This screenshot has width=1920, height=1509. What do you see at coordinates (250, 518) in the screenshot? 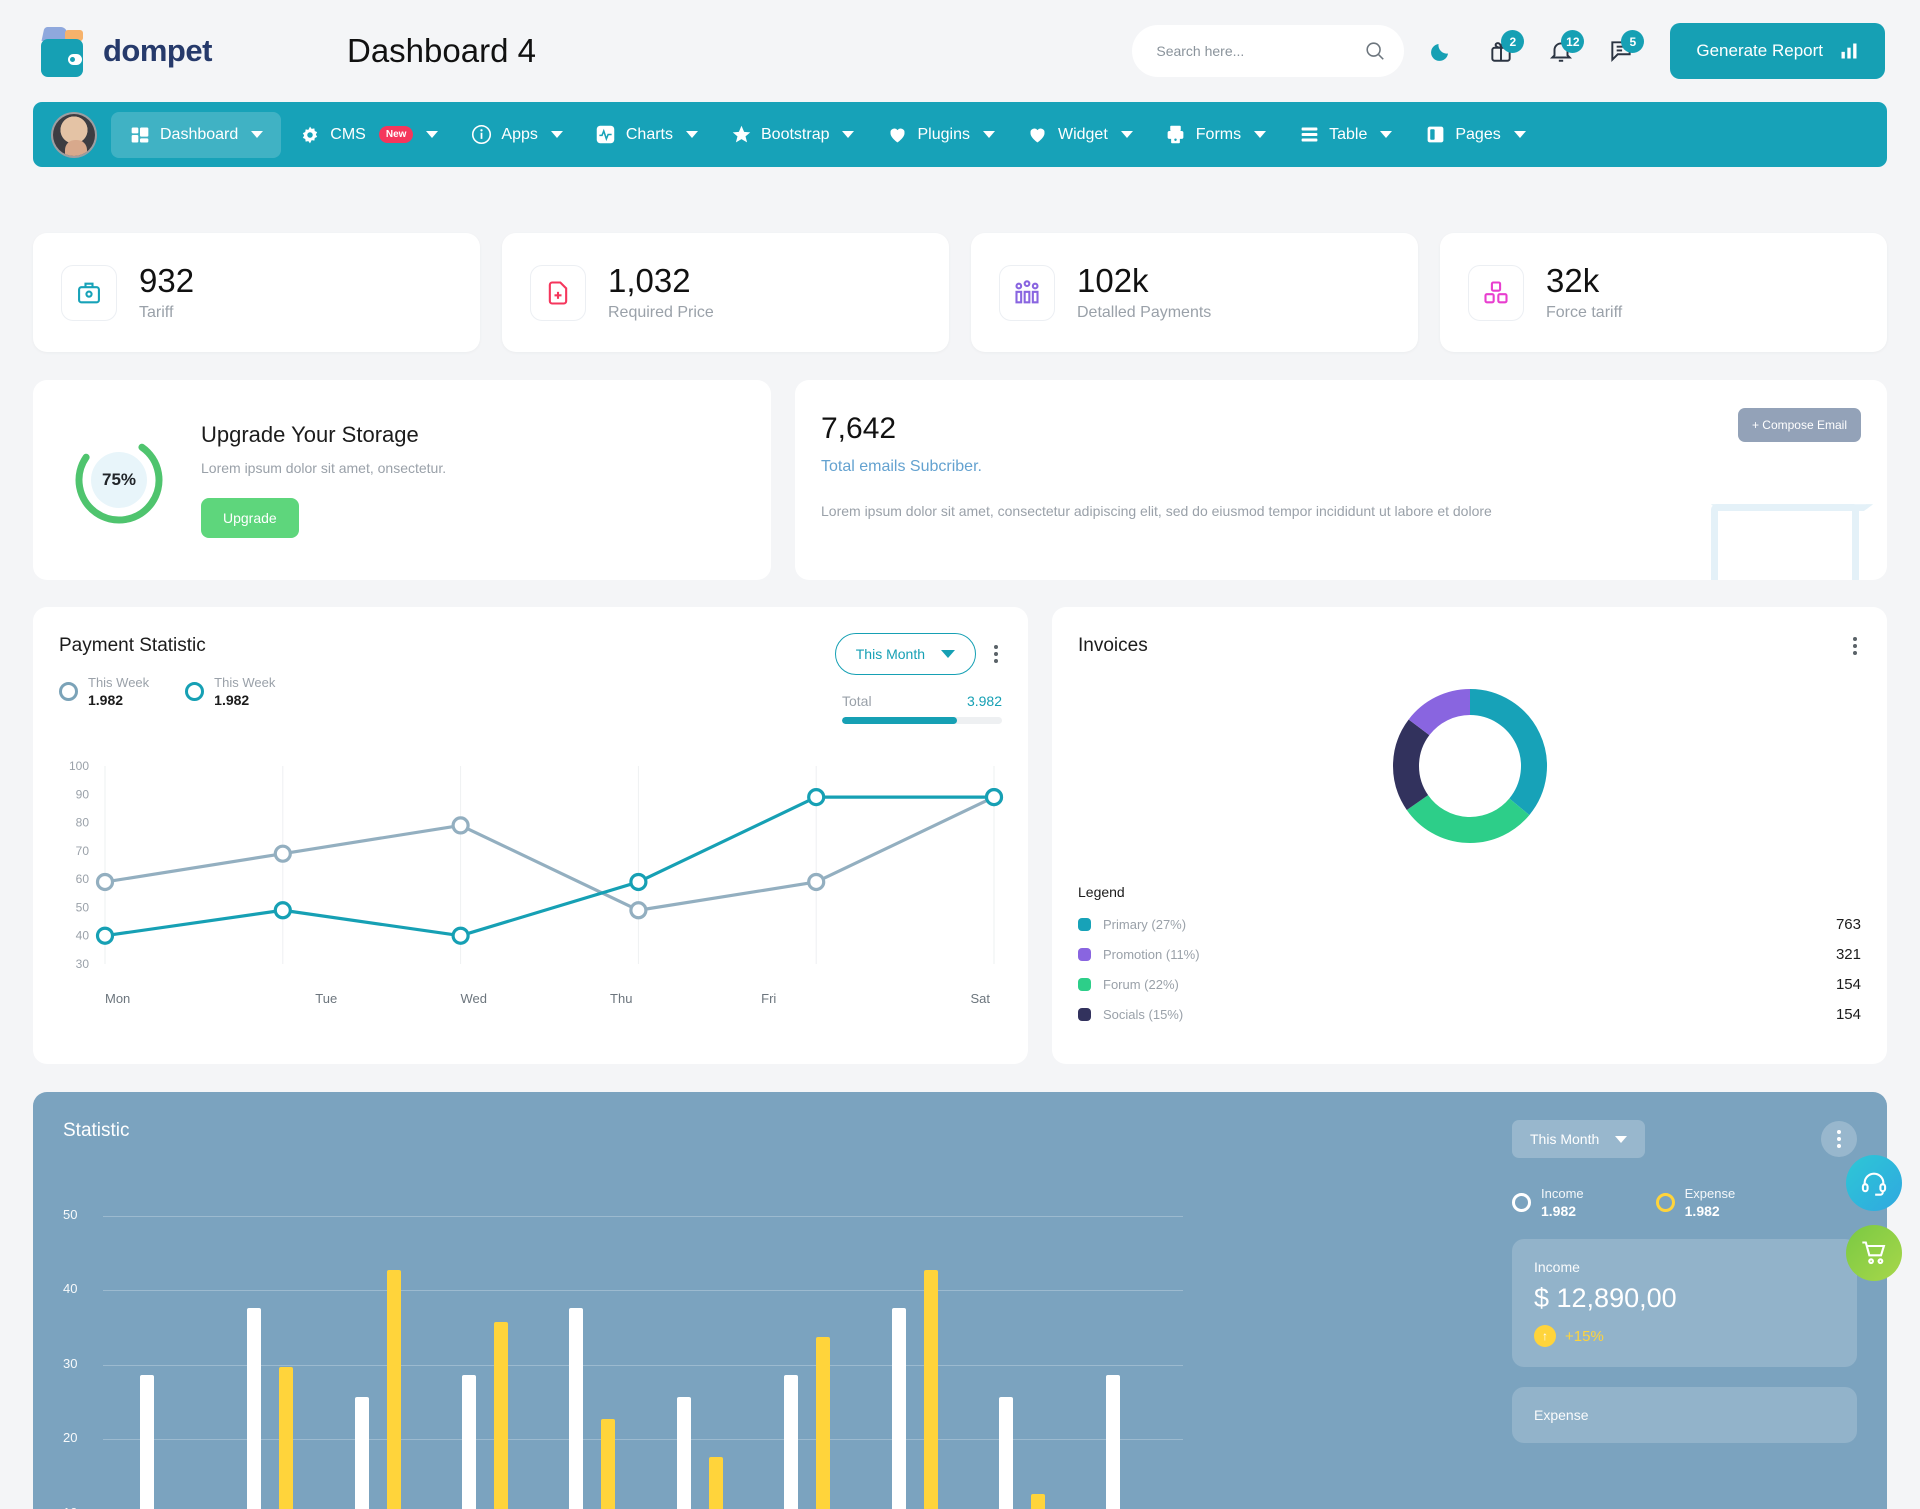
I see `upgrade-button: Upgrade` at bounding box center [250, 518].